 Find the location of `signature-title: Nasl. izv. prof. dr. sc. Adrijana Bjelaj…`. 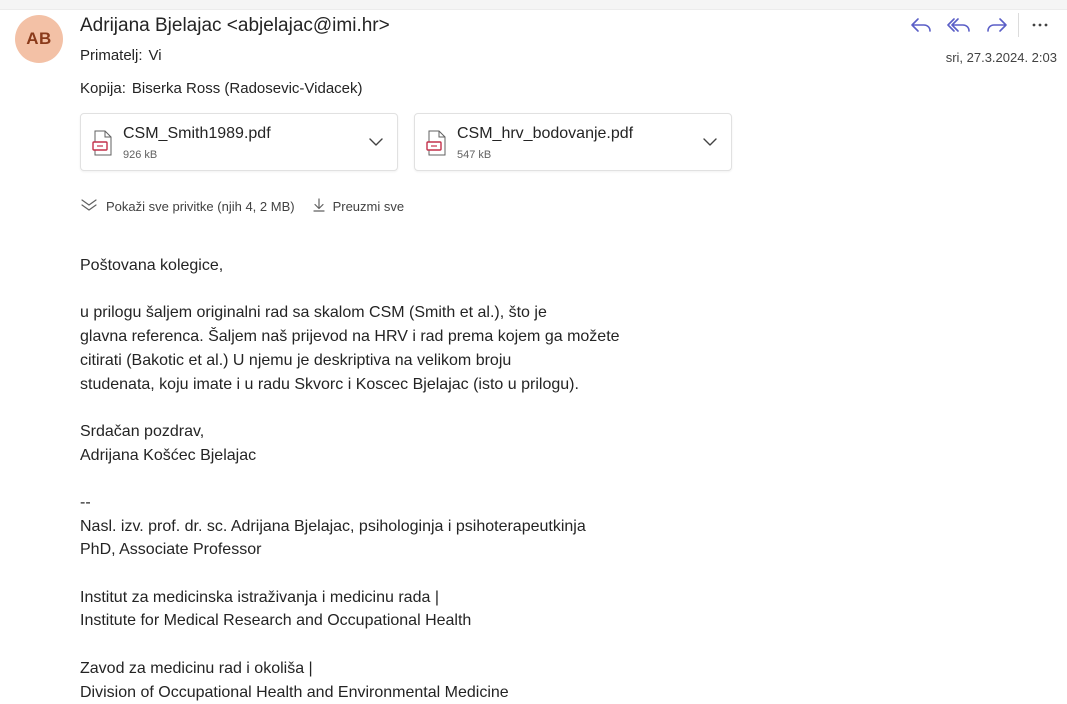

signature-title: Nasl. izv. prof. dr. sc. Adrijana Bjelaj… is located at coordinates (333, 538).